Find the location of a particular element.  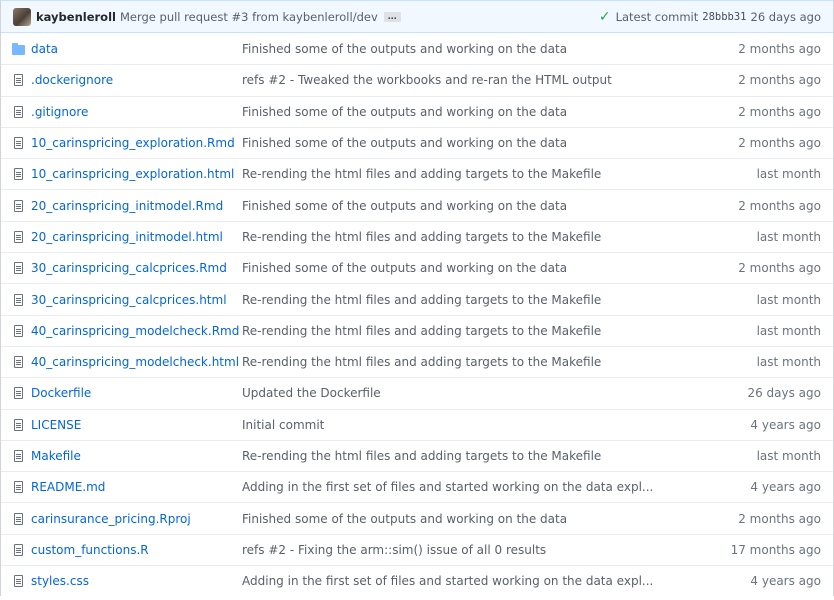

file-name-cell: 40_carinspricing_modelcheck.Rmd is located at coordinates (136, 331).